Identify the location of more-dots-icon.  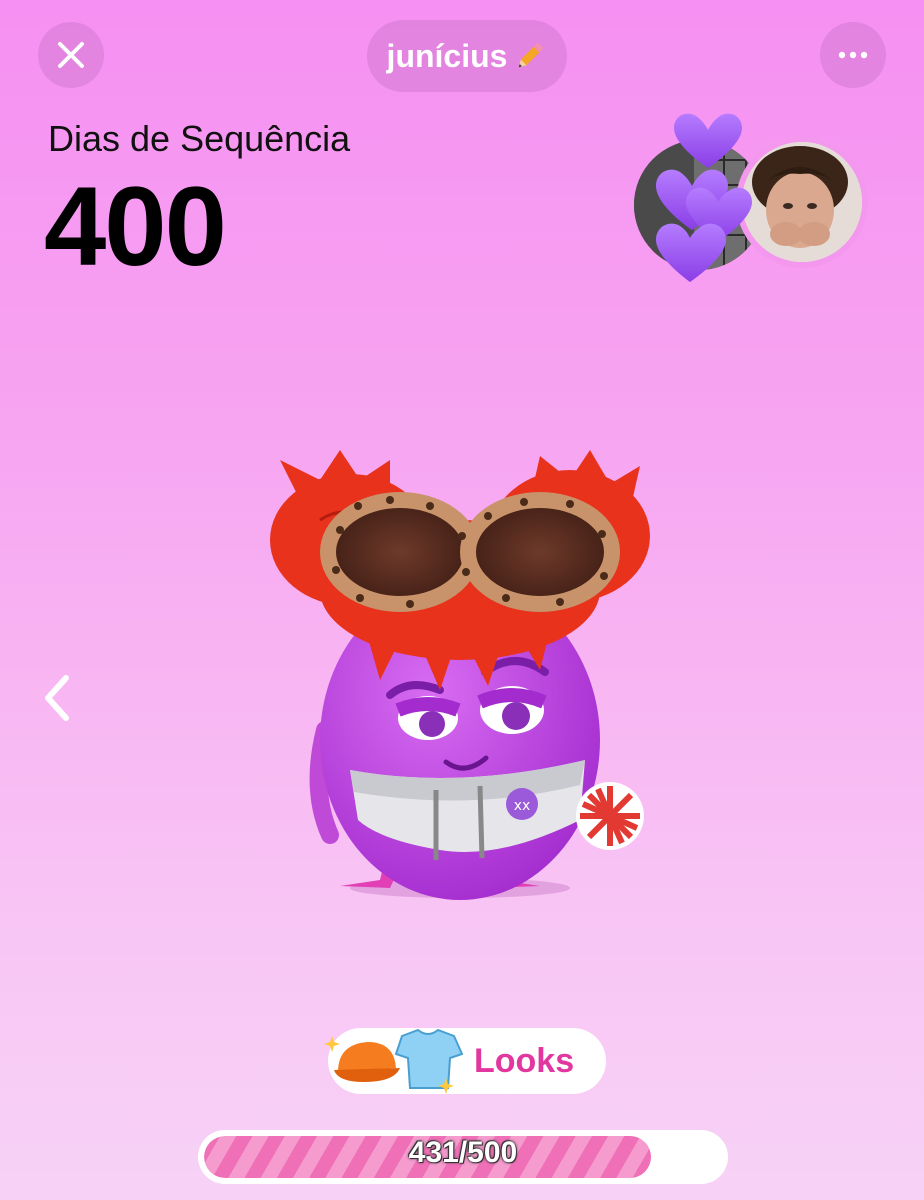
(853, 55).